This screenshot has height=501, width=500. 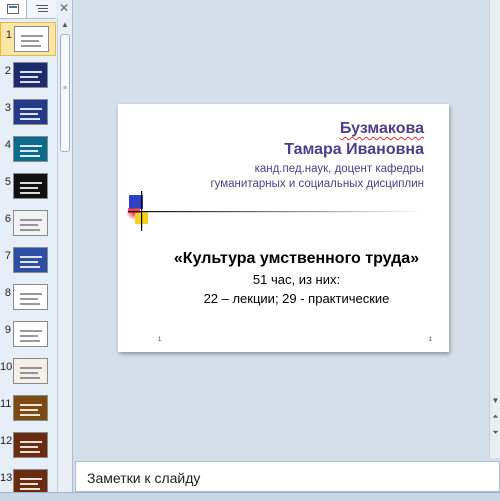 What do you see at coordinates (283, 298) in the screenshot?
I see `slide-subtitle-breakdown: 22 – лекции; 29 - практические` at bounding box center [283, 298].